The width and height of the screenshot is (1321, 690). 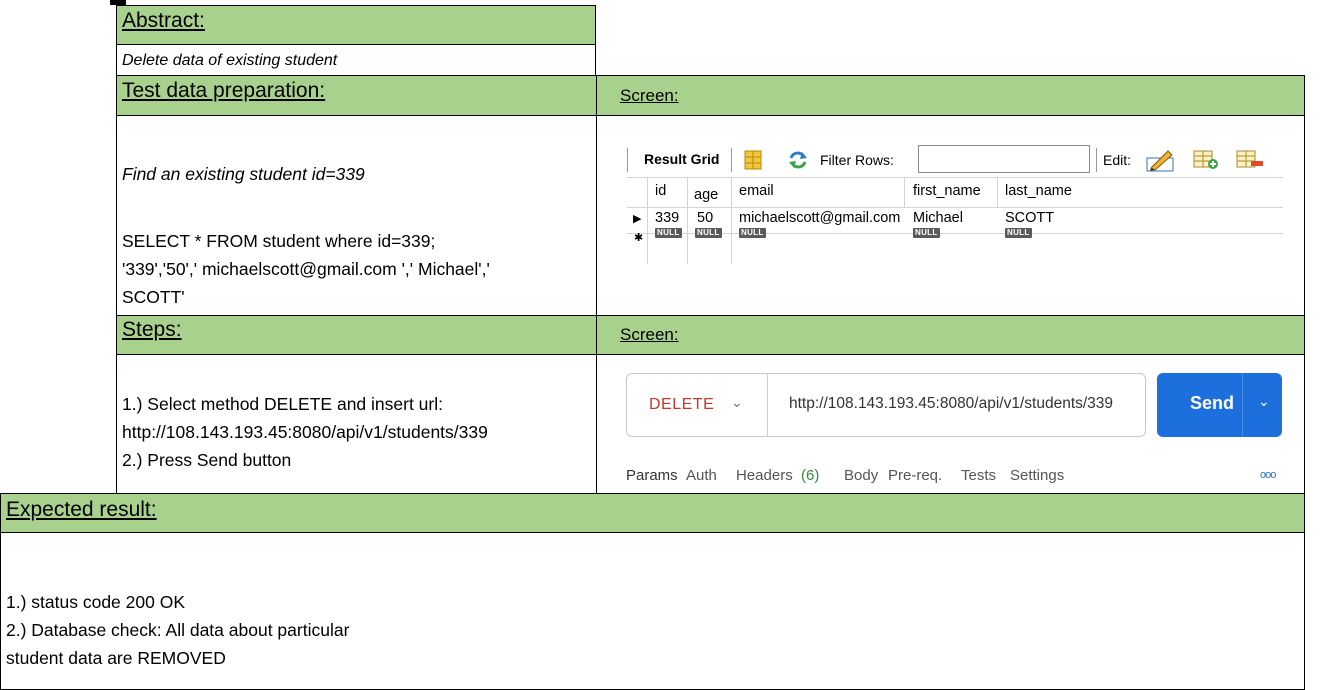 I want to click on send-chevron-down-icon: ⌄, so click(x=1264, y=401).